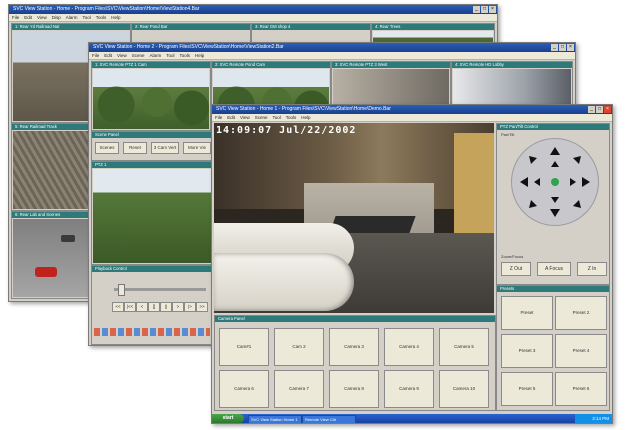 This screenshot has height=430, width=626. I want to click on playback-button: >>, so click(202, 307).